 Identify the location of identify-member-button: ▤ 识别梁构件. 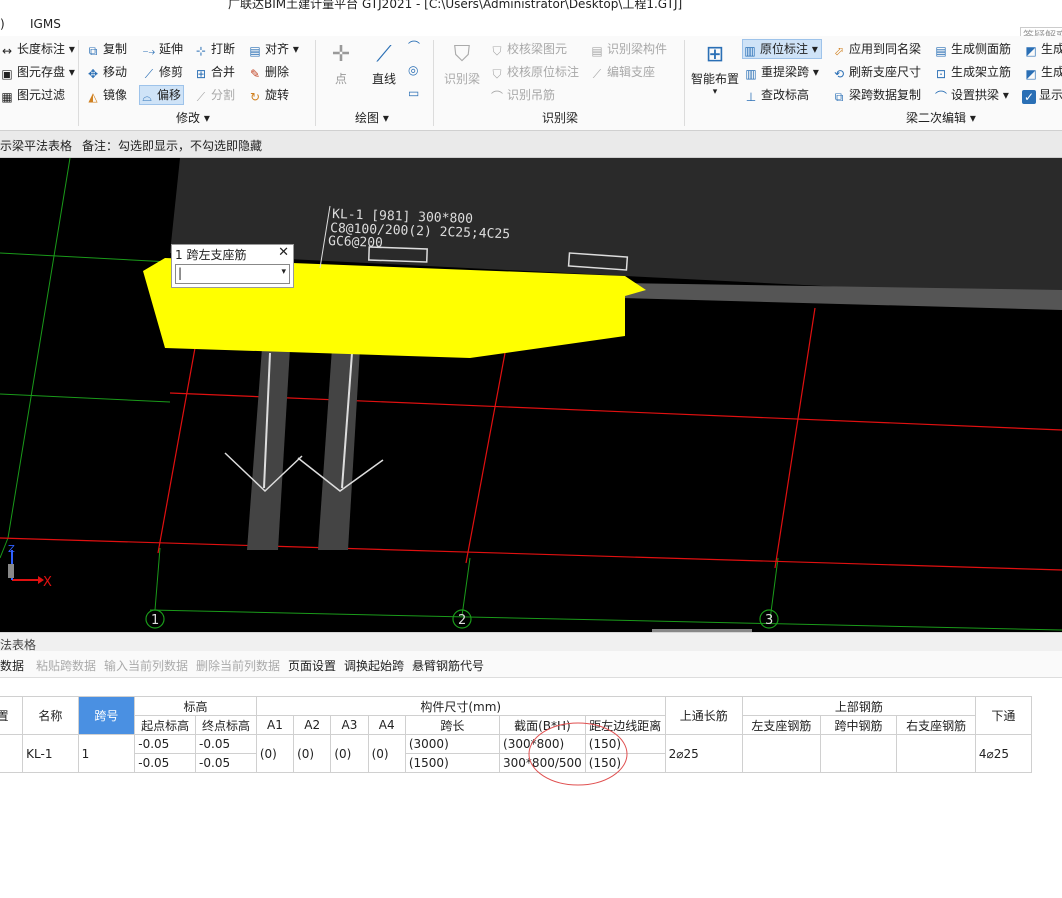
(628, 49).